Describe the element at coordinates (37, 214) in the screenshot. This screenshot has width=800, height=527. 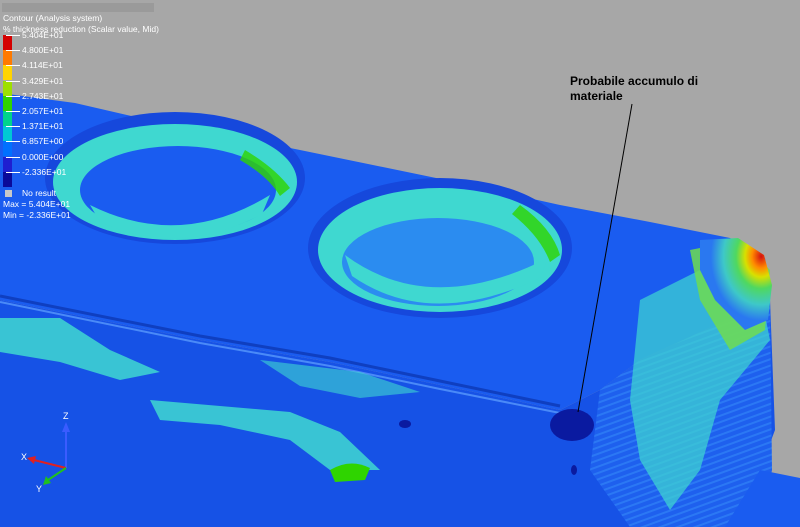
I see `legend-min: Min = -2.336E+01` at that location.